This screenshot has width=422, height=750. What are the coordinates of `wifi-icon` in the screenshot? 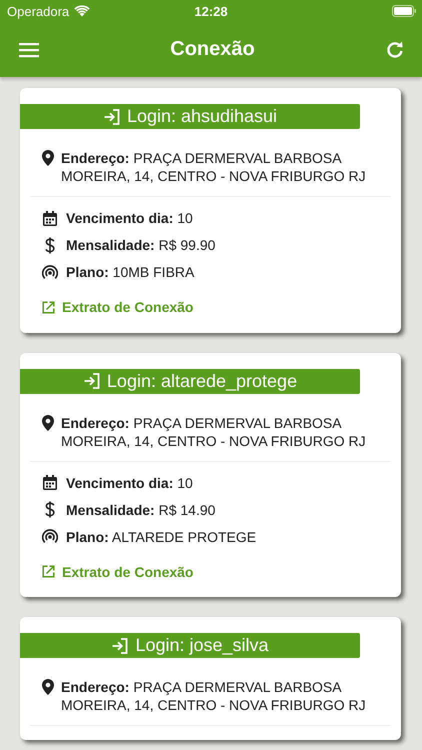 It's located at (82, 11).